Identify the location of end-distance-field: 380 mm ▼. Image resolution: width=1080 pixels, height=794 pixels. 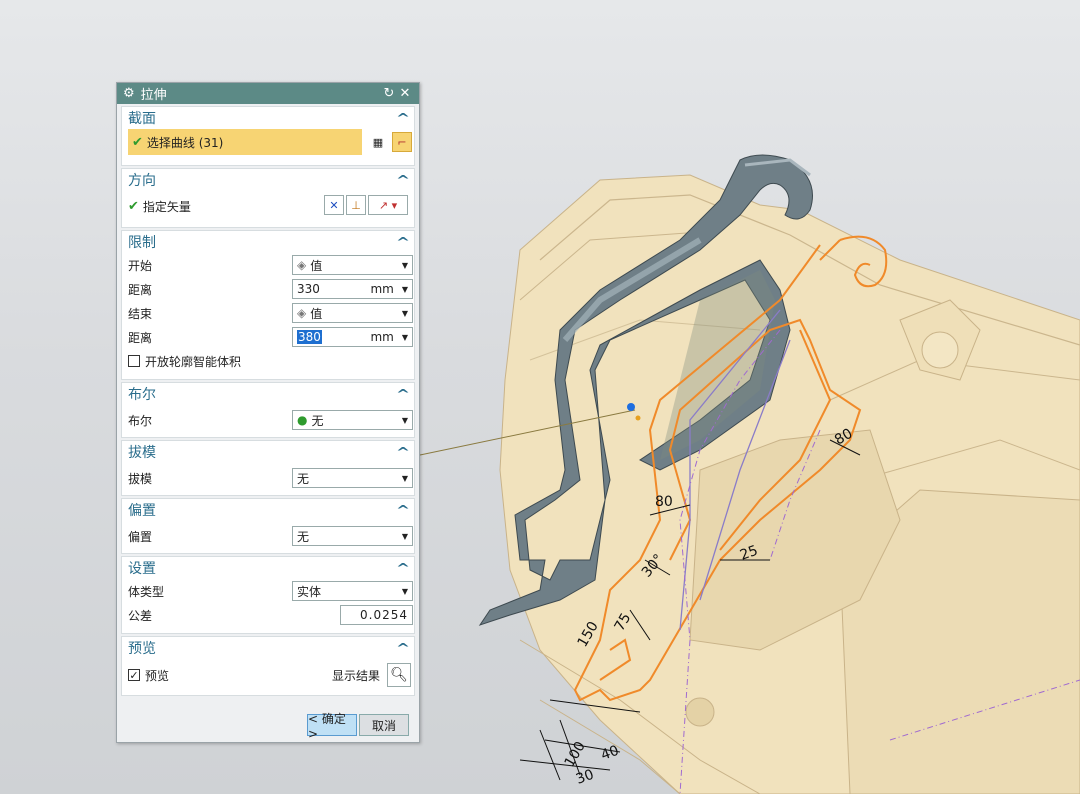
(352, 337).